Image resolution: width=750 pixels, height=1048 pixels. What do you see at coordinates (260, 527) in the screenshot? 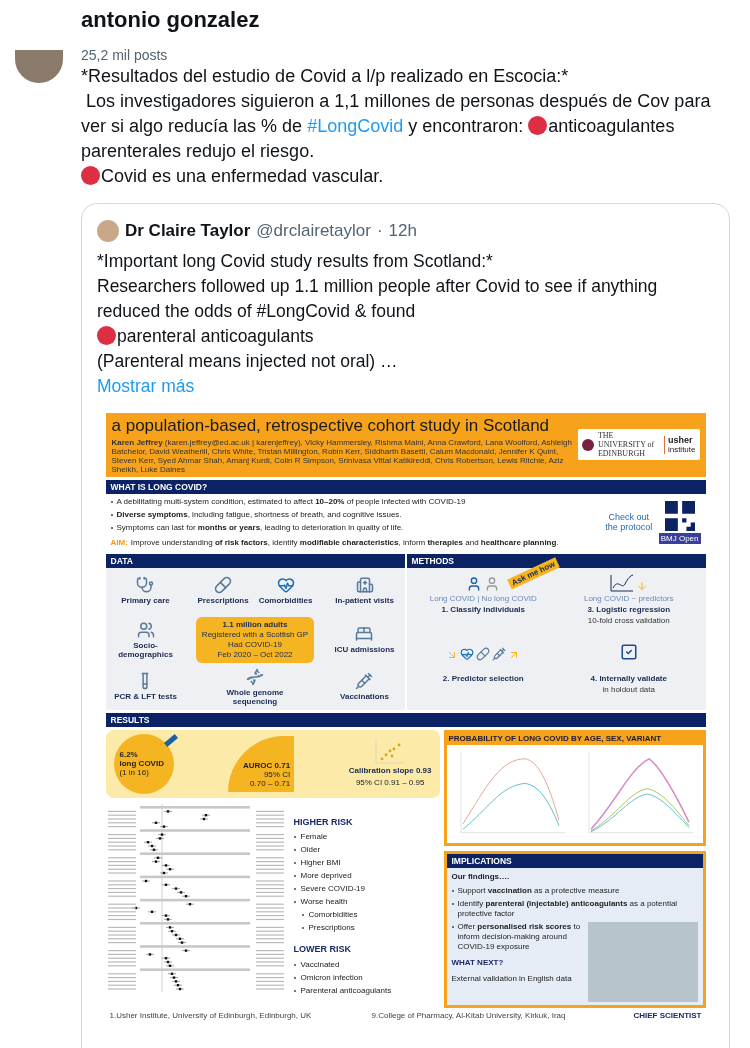
I see `bullet-text: Symptoms can last for months or years, leading to deterioration in quality of life.` at bounding box center [260, 527].